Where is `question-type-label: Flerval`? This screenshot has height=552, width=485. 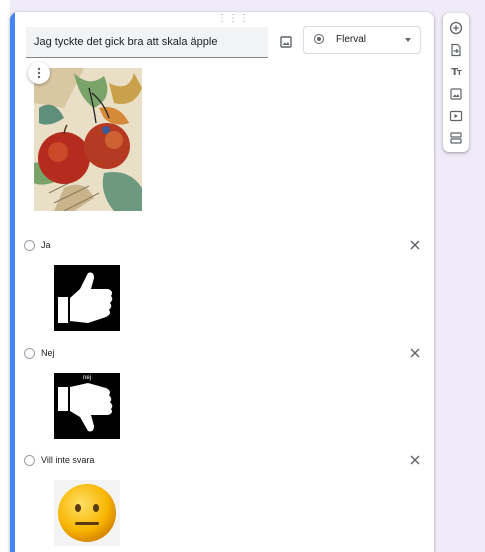
question-type-label: Flerval is located at coordinates (351, 39).